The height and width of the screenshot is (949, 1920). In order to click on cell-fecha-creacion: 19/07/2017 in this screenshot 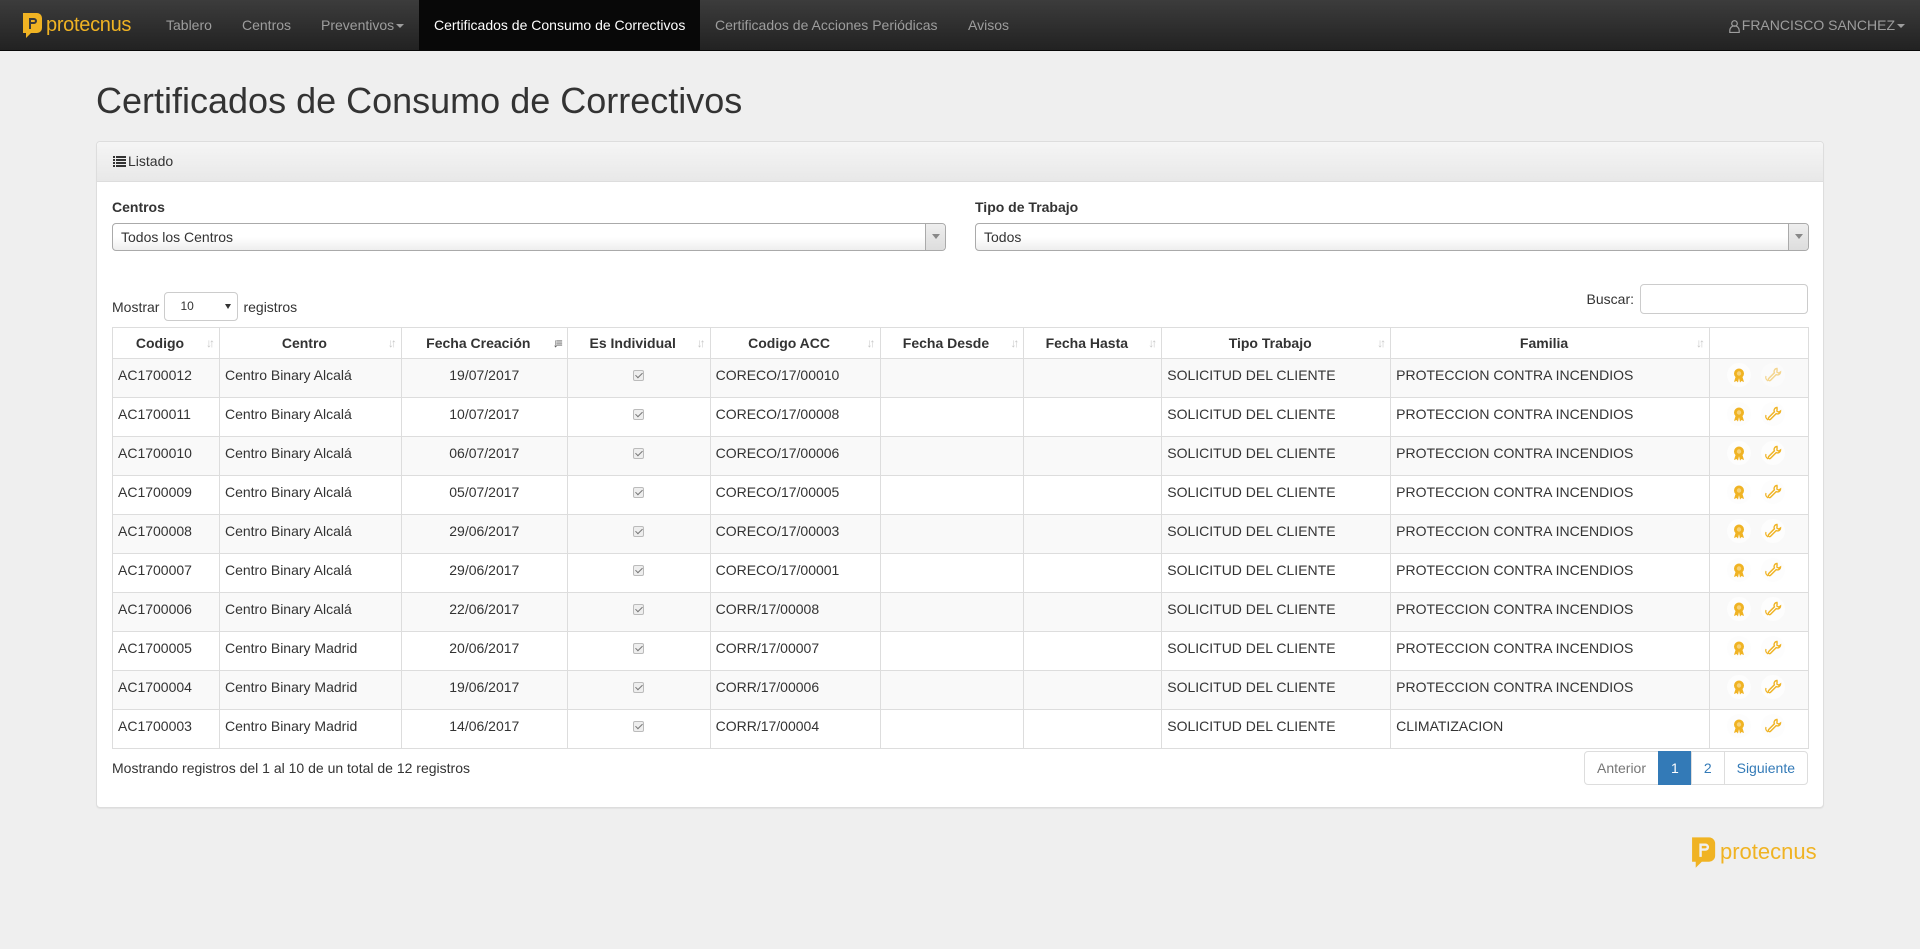, I will do `click(484, 378)`.